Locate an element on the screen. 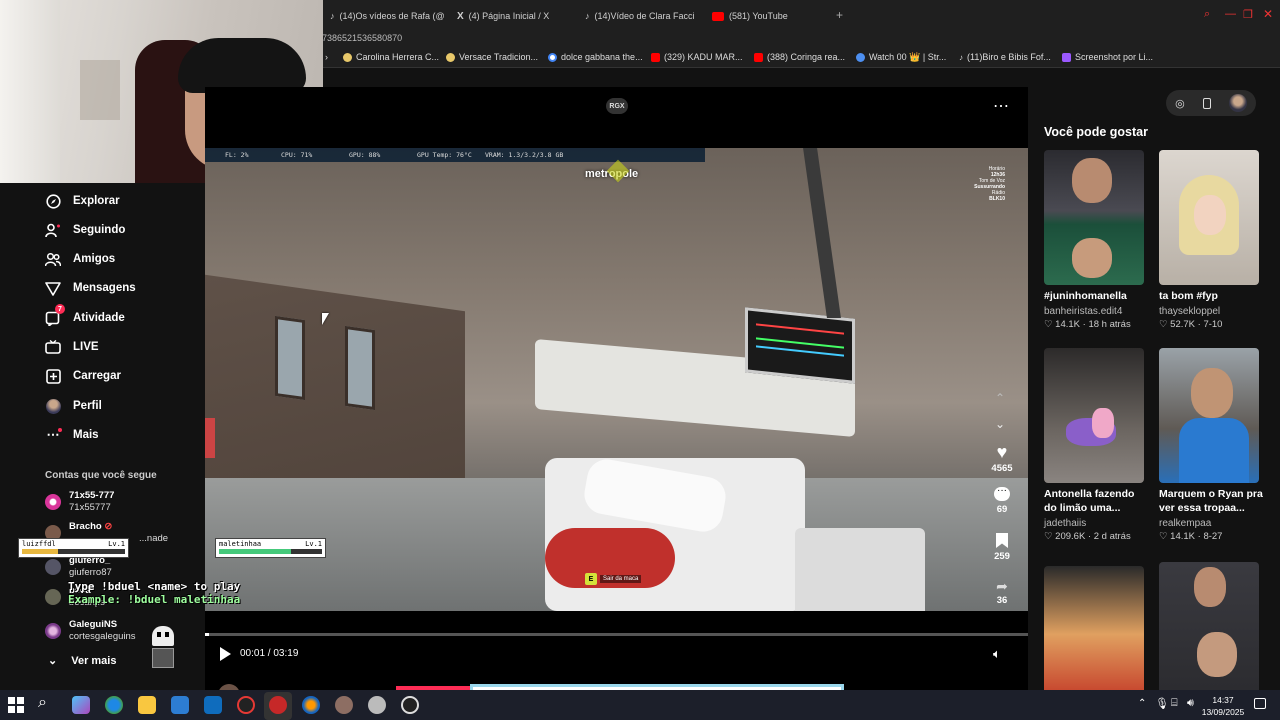 Image resolution: width=1280 pixels, height=720 pixels. next-video-button: ⌄ is located at coordinates (1000, 424).